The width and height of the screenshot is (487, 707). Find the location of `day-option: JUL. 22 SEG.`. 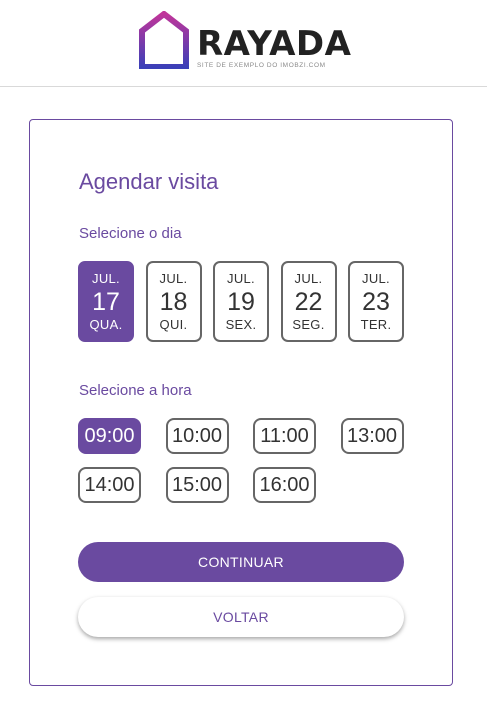

day-option: JUL. 22 SEG. is located at coordinates (308, 301).